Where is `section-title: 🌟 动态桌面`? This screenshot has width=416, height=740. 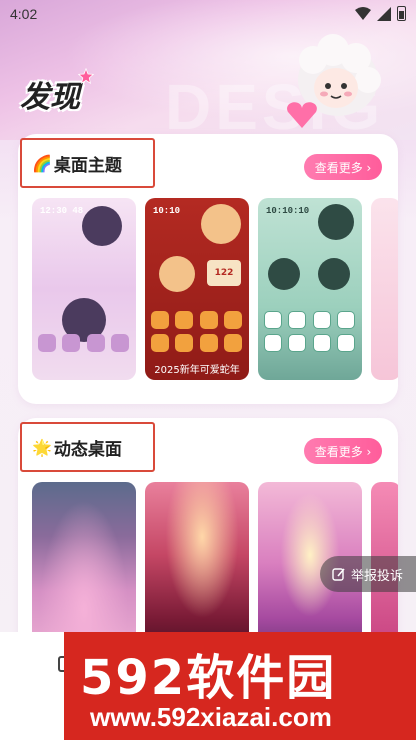
section-title: 🌟 动态桌面 is located at coordinates (87, 447).